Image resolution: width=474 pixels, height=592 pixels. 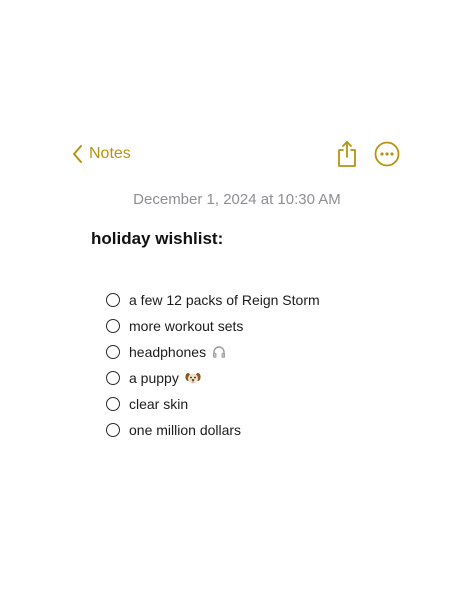 I want to click on more-options-icon, so click(x=387, y=154).